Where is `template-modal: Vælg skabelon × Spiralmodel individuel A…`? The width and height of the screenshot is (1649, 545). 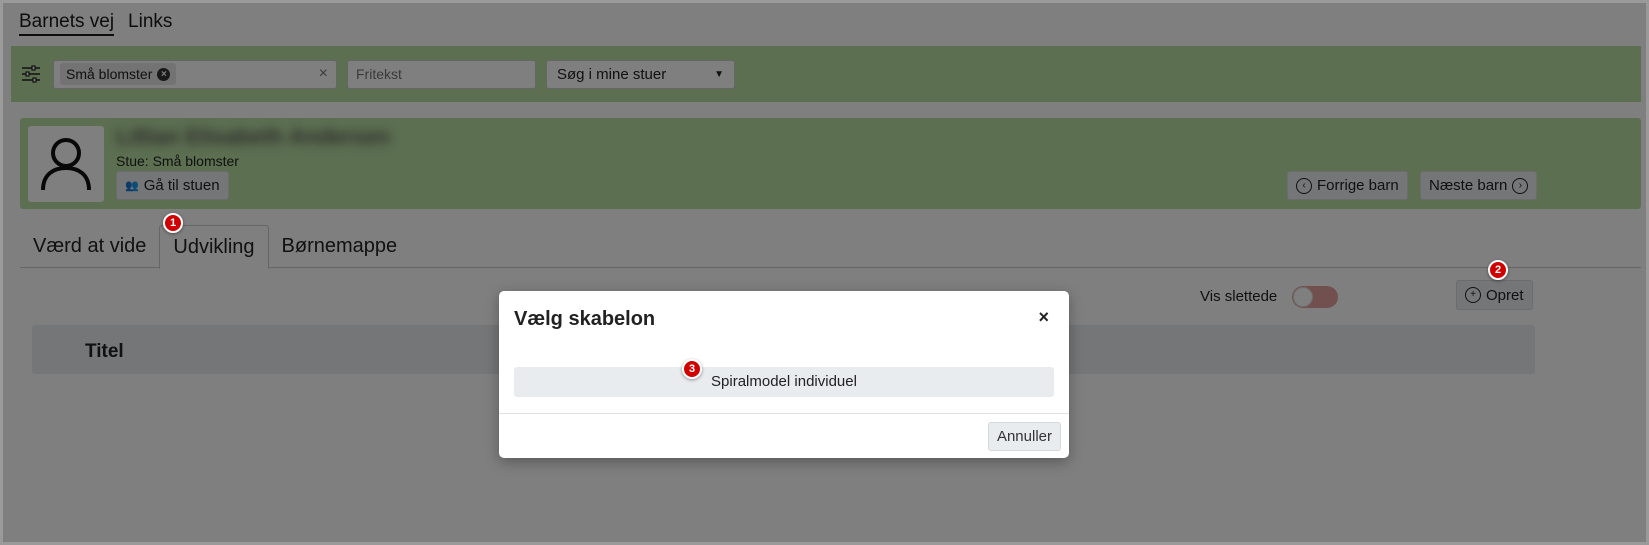
template-modal: Vælg skabelon × Spiralmodel individuel A… is located at coordinates (784, 374).